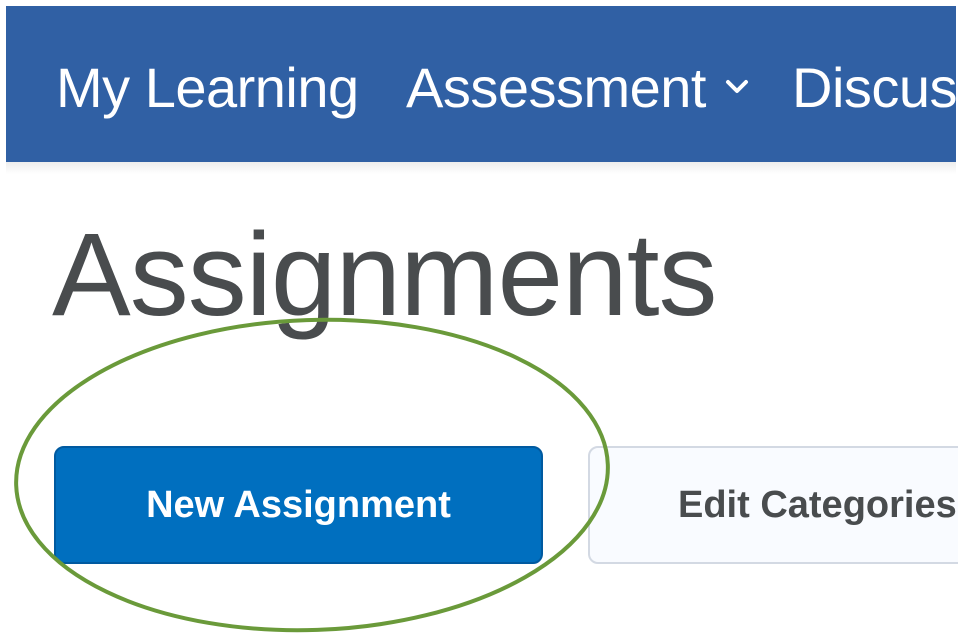  Describe the element at coordinates (385, 275) in the screenshot. I see `page-title: Assignments` at that location.